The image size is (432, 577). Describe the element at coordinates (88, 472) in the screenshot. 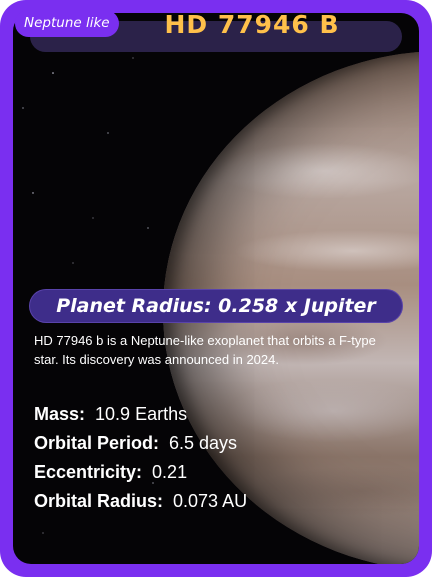

I see `stat-label: Eccentricity:` at that location.